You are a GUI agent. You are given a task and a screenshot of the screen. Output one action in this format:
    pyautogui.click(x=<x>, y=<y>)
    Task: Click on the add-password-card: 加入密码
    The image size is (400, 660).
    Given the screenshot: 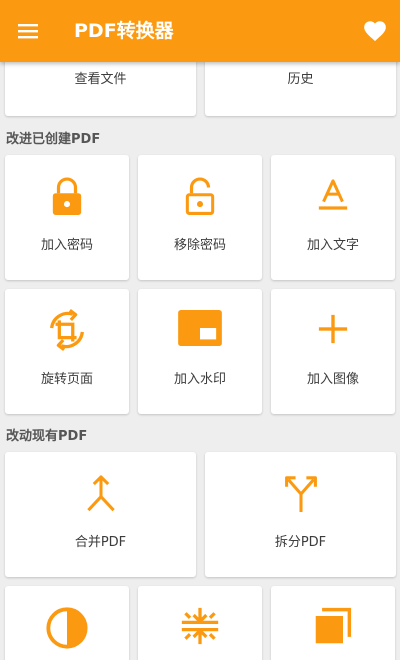 What is the action you would take?
    pyautogui.click(x=67, y=217)
    